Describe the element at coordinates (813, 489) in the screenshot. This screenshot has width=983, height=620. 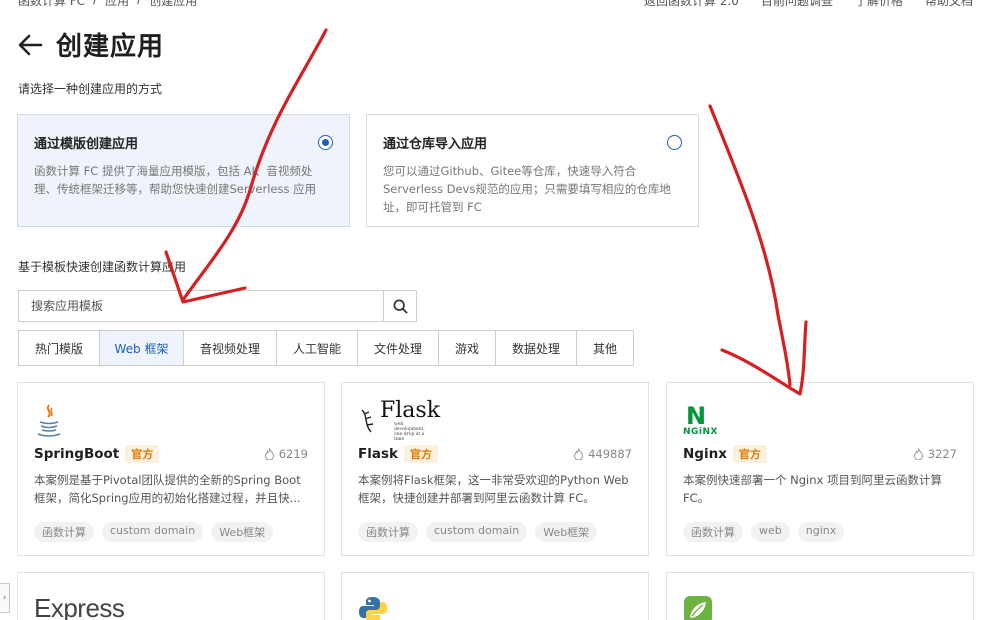
I see `template-desc: 本案例快速部署一个 Nginx 项目到阿里云函数计算 FC。` at that location.